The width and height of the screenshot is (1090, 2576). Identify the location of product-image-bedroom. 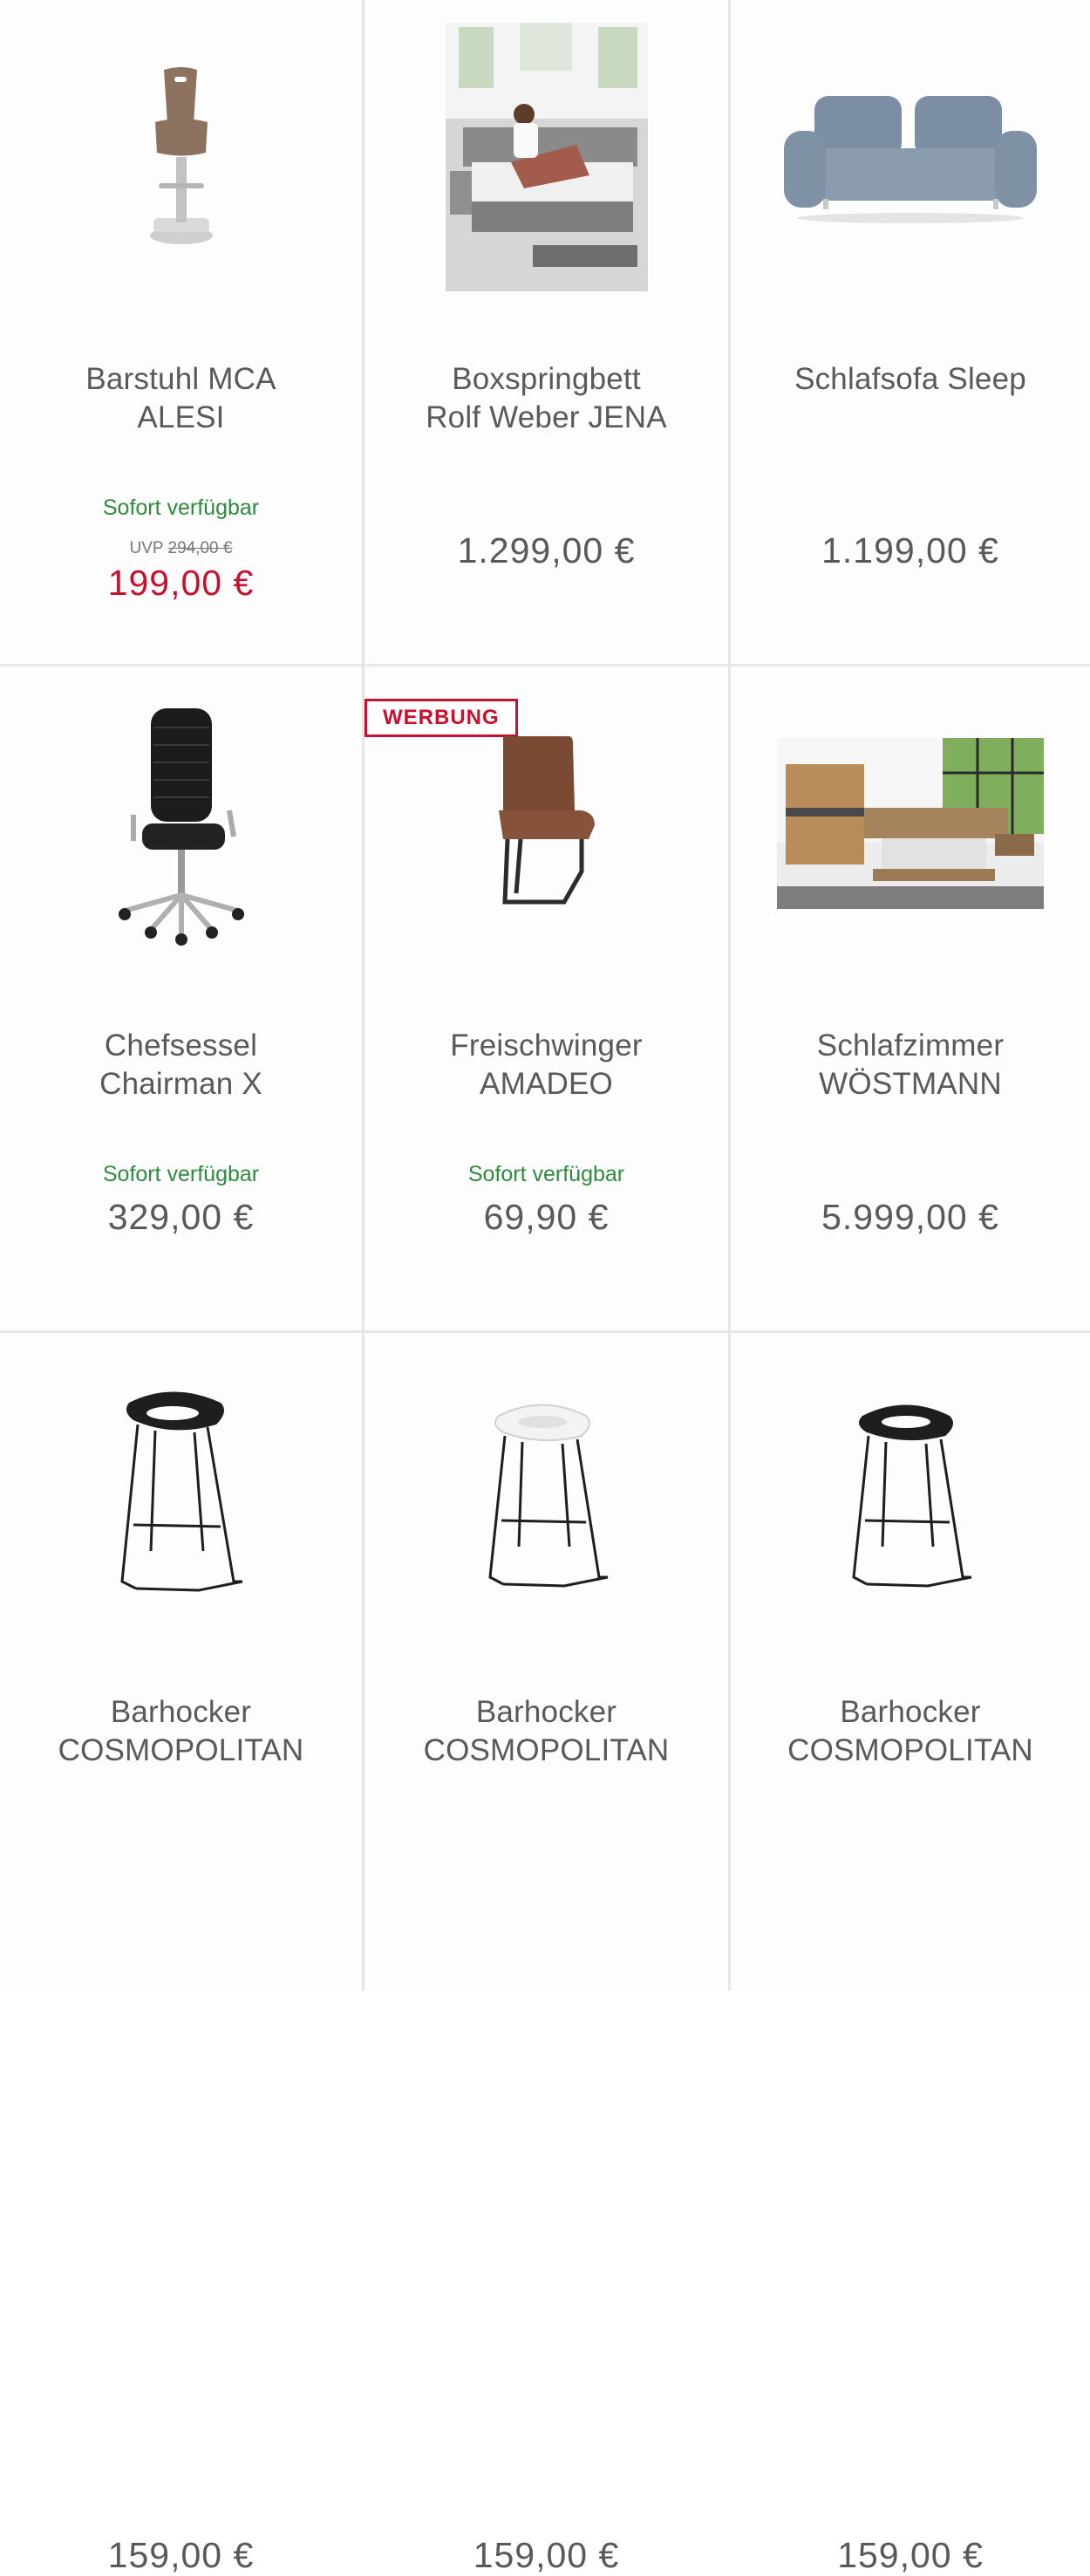
(911, 823).